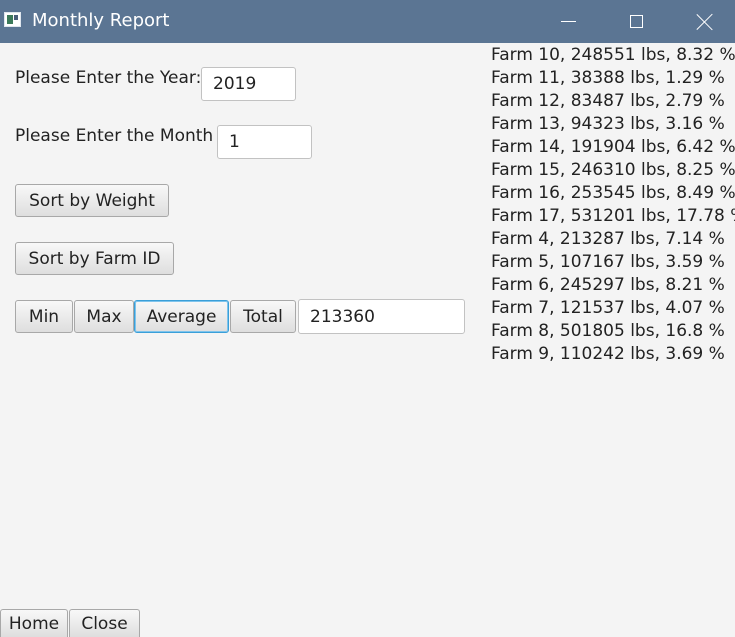 This screenshot has width=735, height=637. I want to click on sort-by-weight-button: Sort by Weight, so click(92, 200).